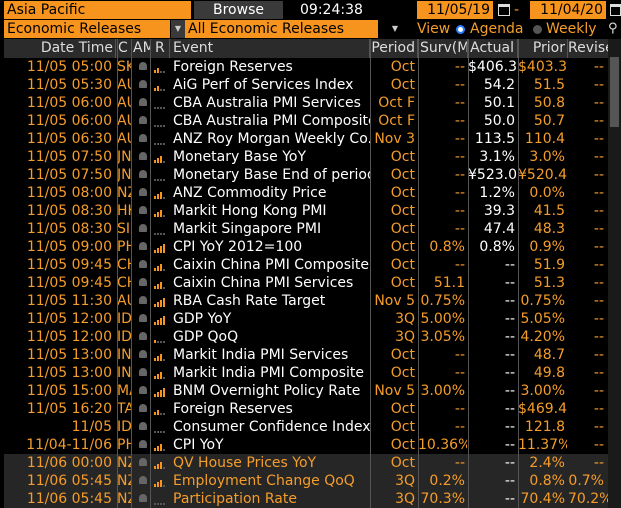  Describe the element at coordinates (613, 28) in the screenshot. I see `zoom-icon: ⚲` at that location.